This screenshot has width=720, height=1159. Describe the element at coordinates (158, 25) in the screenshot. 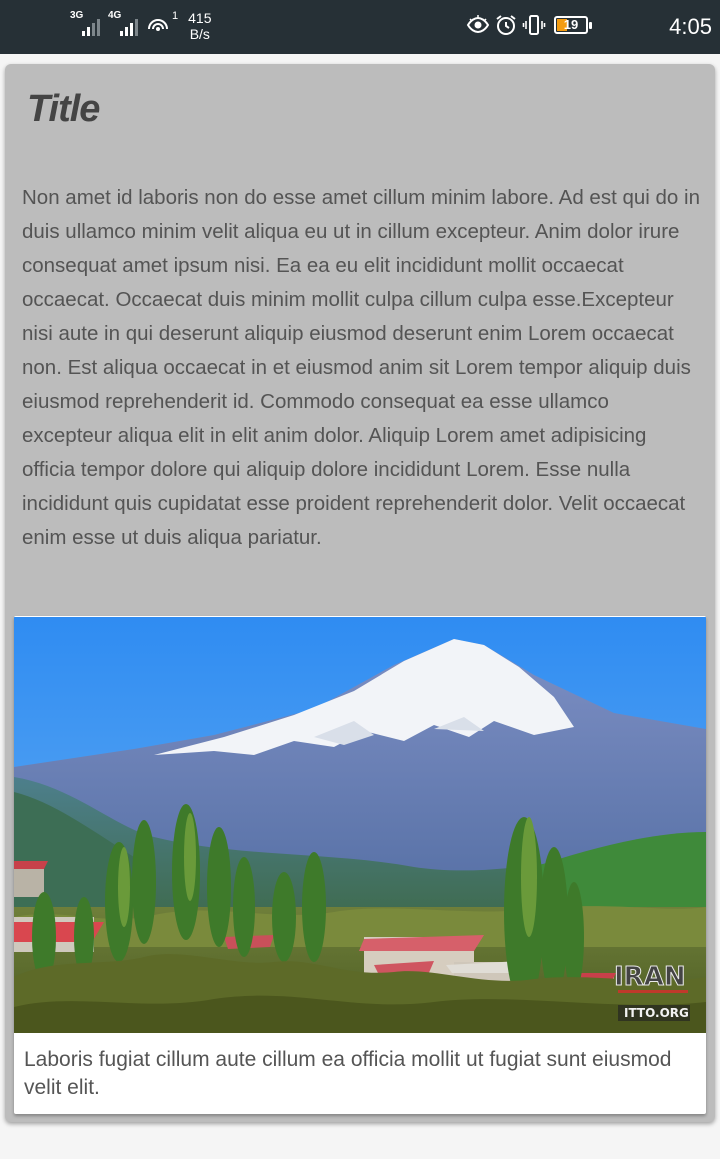

I see `hotspot-icon` at that location.